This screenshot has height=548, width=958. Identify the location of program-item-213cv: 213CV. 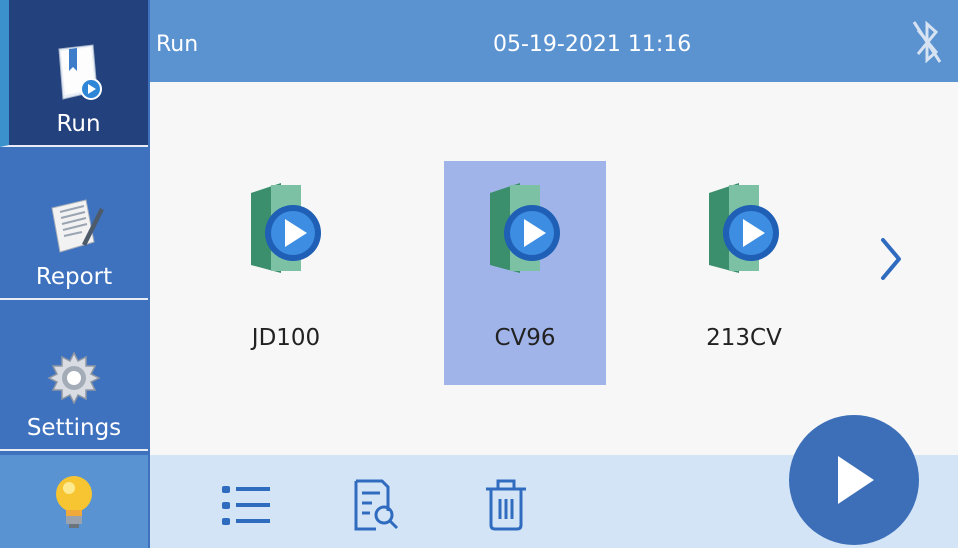
(744, 273).